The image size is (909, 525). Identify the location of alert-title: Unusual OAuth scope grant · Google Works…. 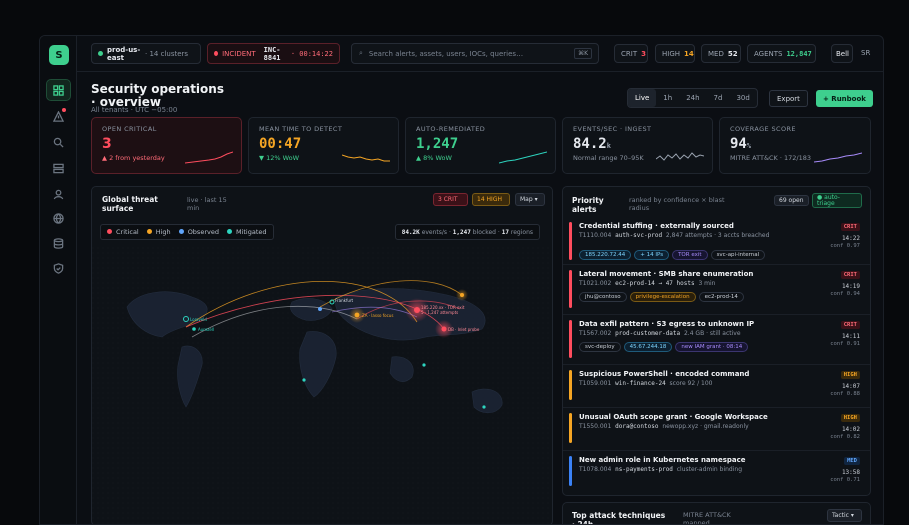
(673, 417).